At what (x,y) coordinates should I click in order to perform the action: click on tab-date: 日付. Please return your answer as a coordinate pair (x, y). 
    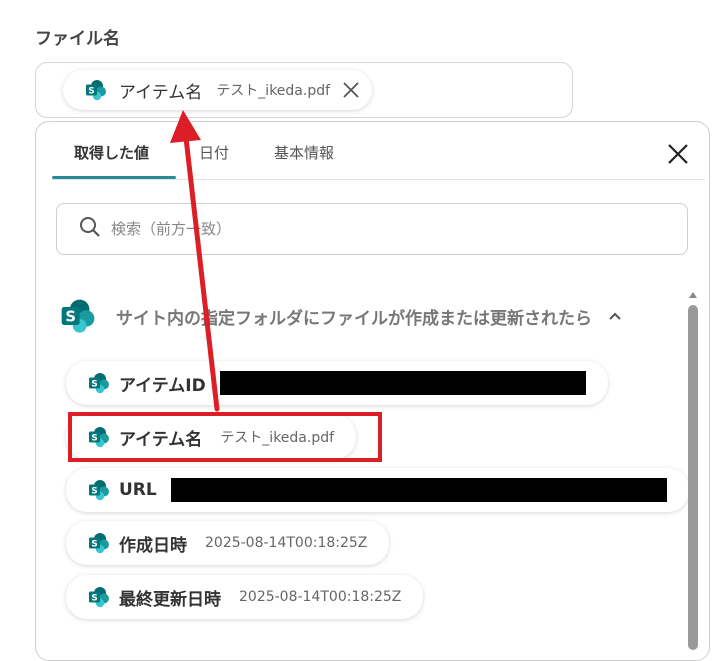
    Looking at the image, I should click on (214, 152).